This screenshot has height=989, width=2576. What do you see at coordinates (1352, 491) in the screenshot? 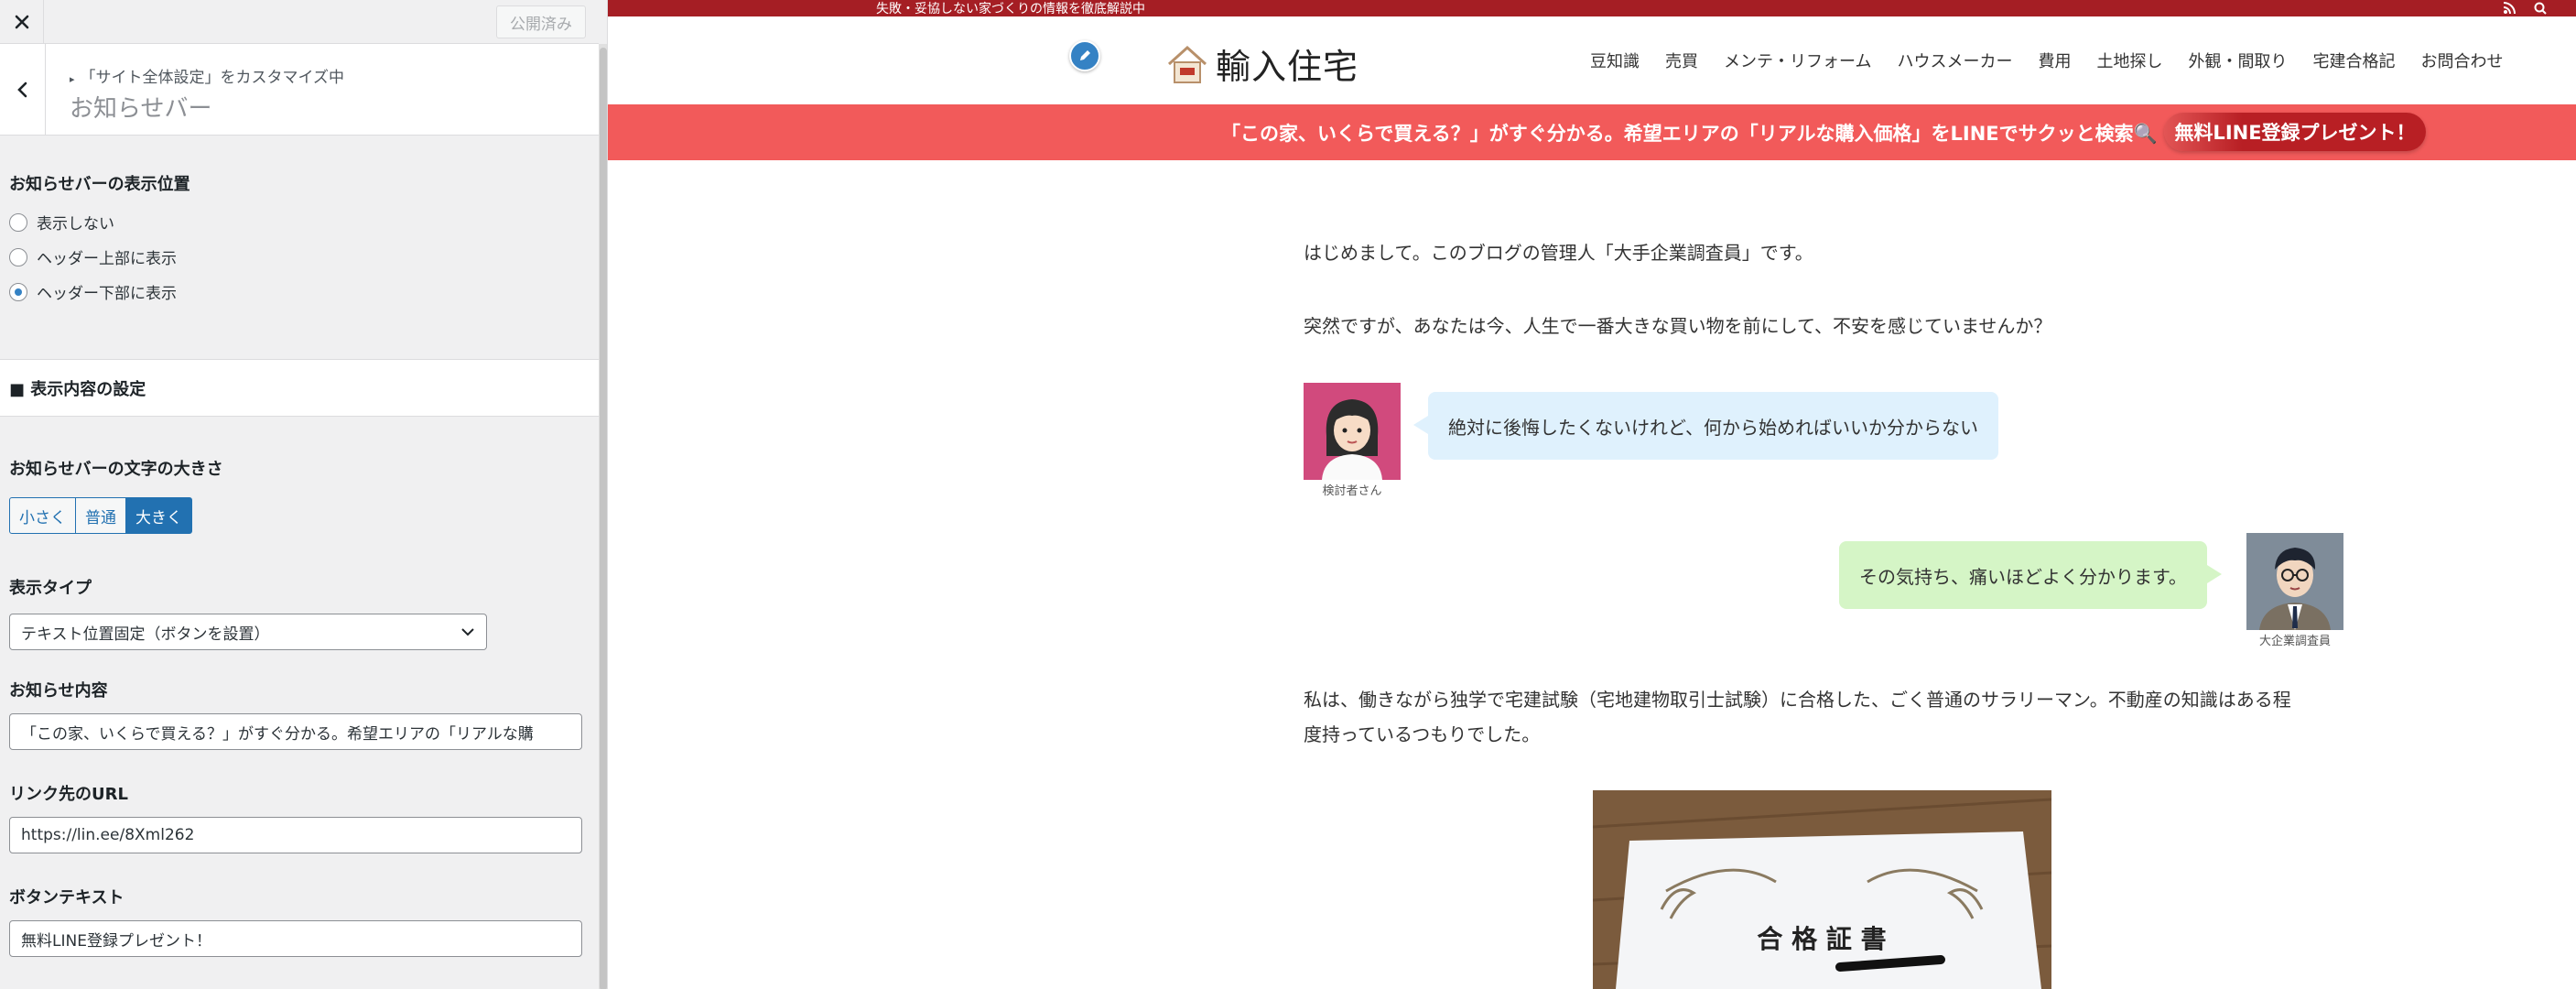
I see `avatar-caption: 検討者さん` at bounding box center [1352, 491].